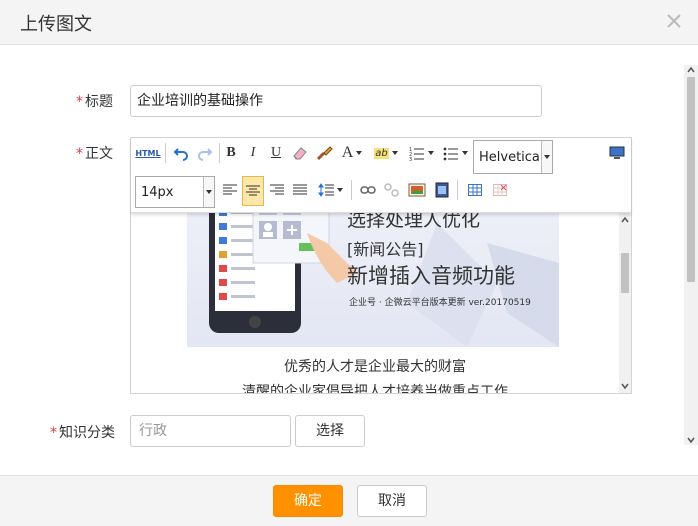 This screenshot has height=526, width=698. What do you see at coordinates (375, 388) in the screenshot?
I see `content-paragraph: 清醒的企业家倡导把人才培养当做重点工作` at bounding box center [375, 388].